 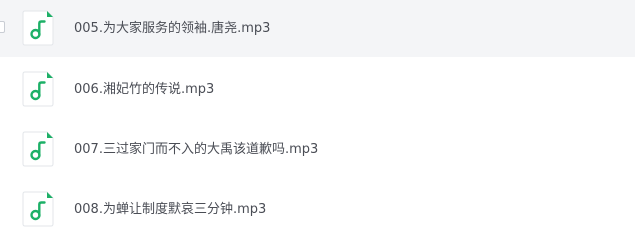 What do you see at coordinates (170, 209) in the screenshot?
I see `file-name: 008.为蝉让制度默哀三分钟.mp3` at bounding box center [170, 209].